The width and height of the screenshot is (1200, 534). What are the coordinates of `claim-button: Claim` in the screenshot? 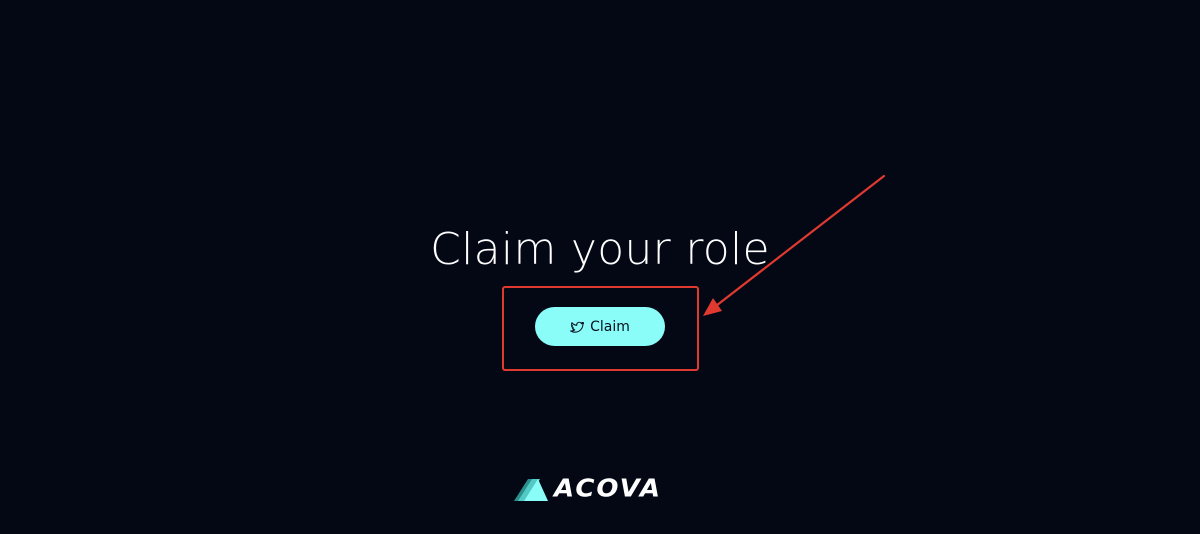 It's located at (600, 326).